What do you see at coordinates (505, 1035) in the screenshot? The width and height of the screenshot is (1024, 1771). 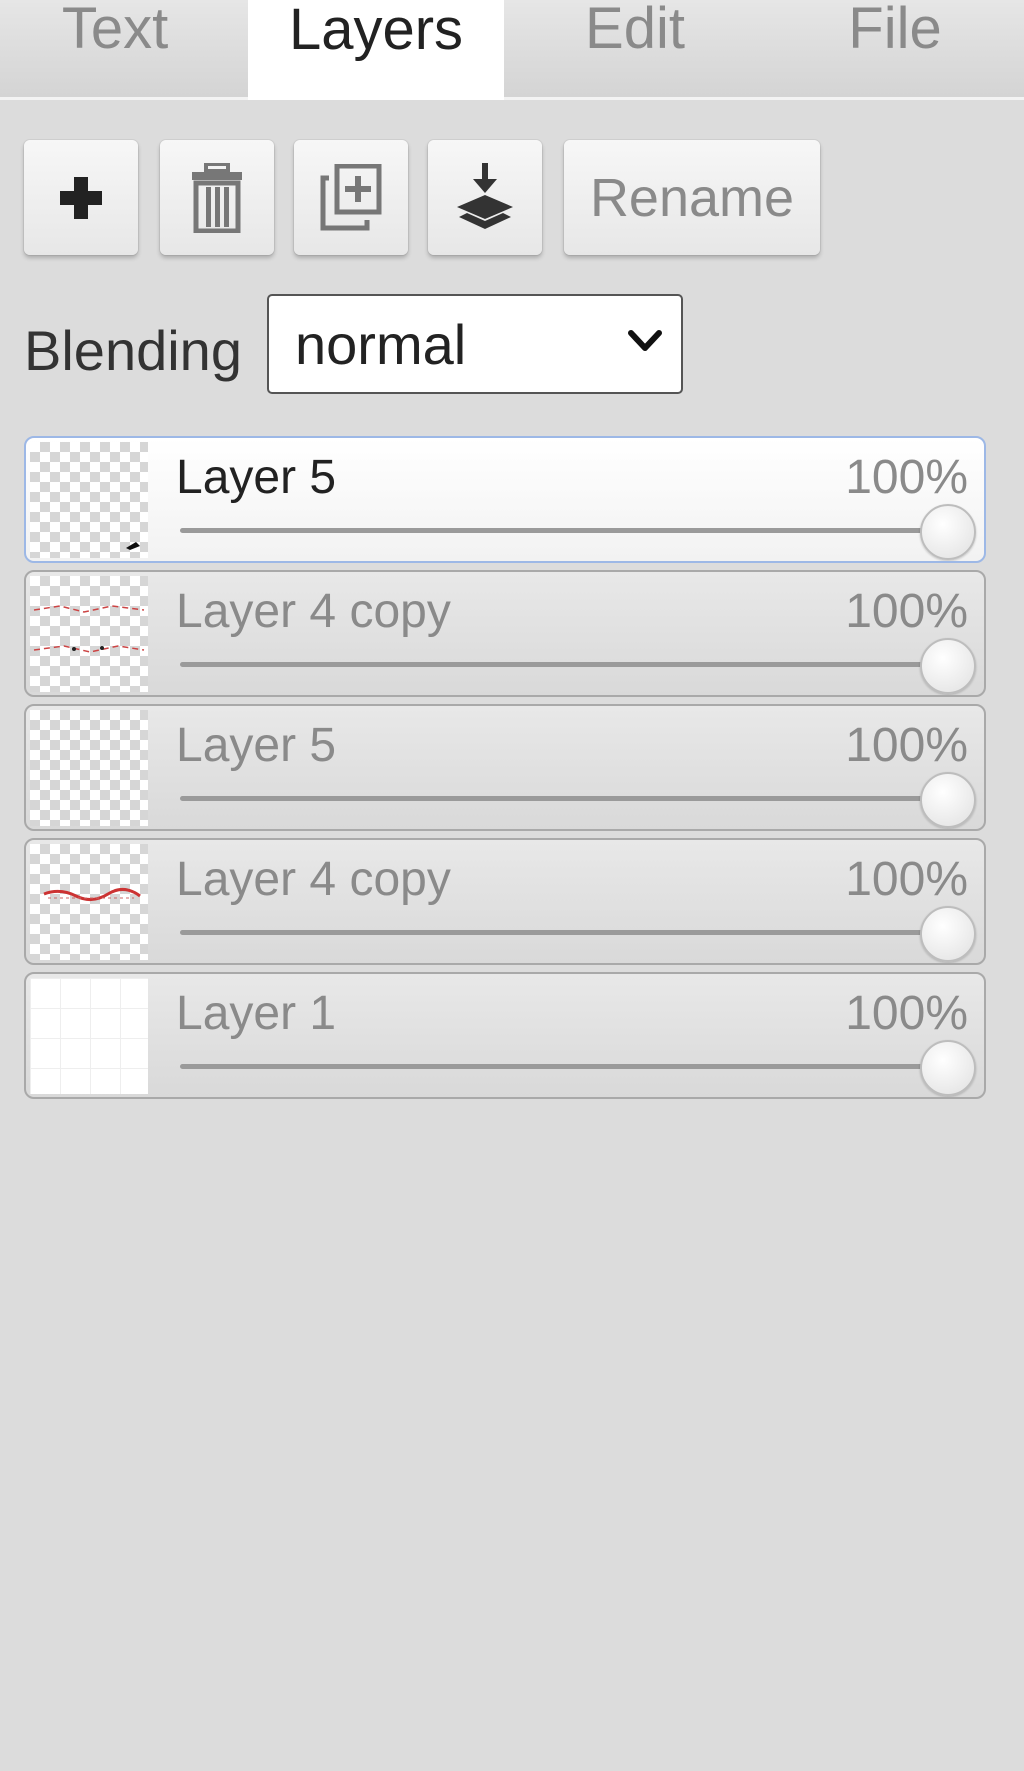 I see `layer-item: Layer 1 100%` at bounding box center [505, 1035].